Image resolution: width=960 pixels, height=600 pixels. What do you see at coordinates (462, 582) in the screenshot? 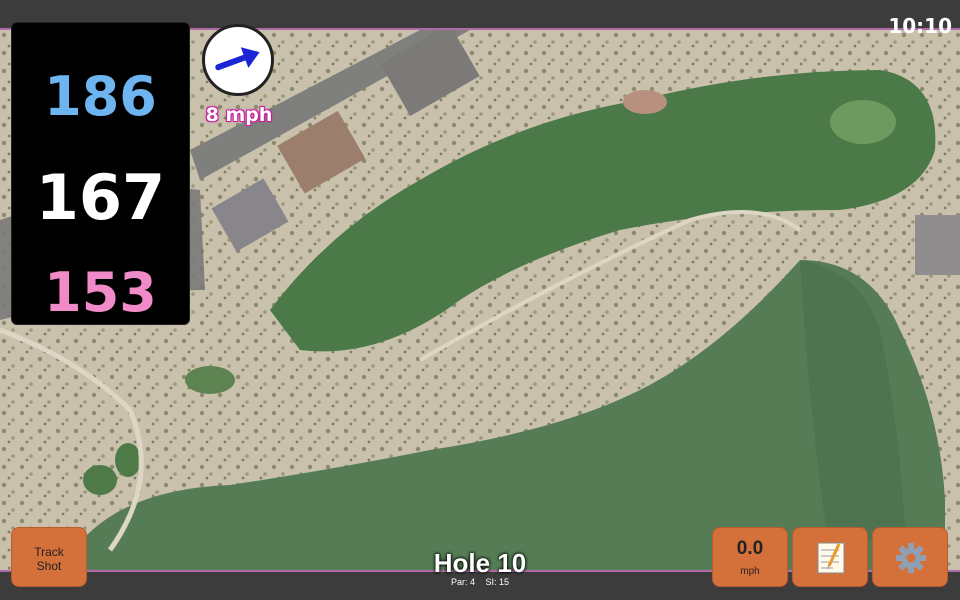
I see `par-label: Par: 4` at bounding box center [462, 582].